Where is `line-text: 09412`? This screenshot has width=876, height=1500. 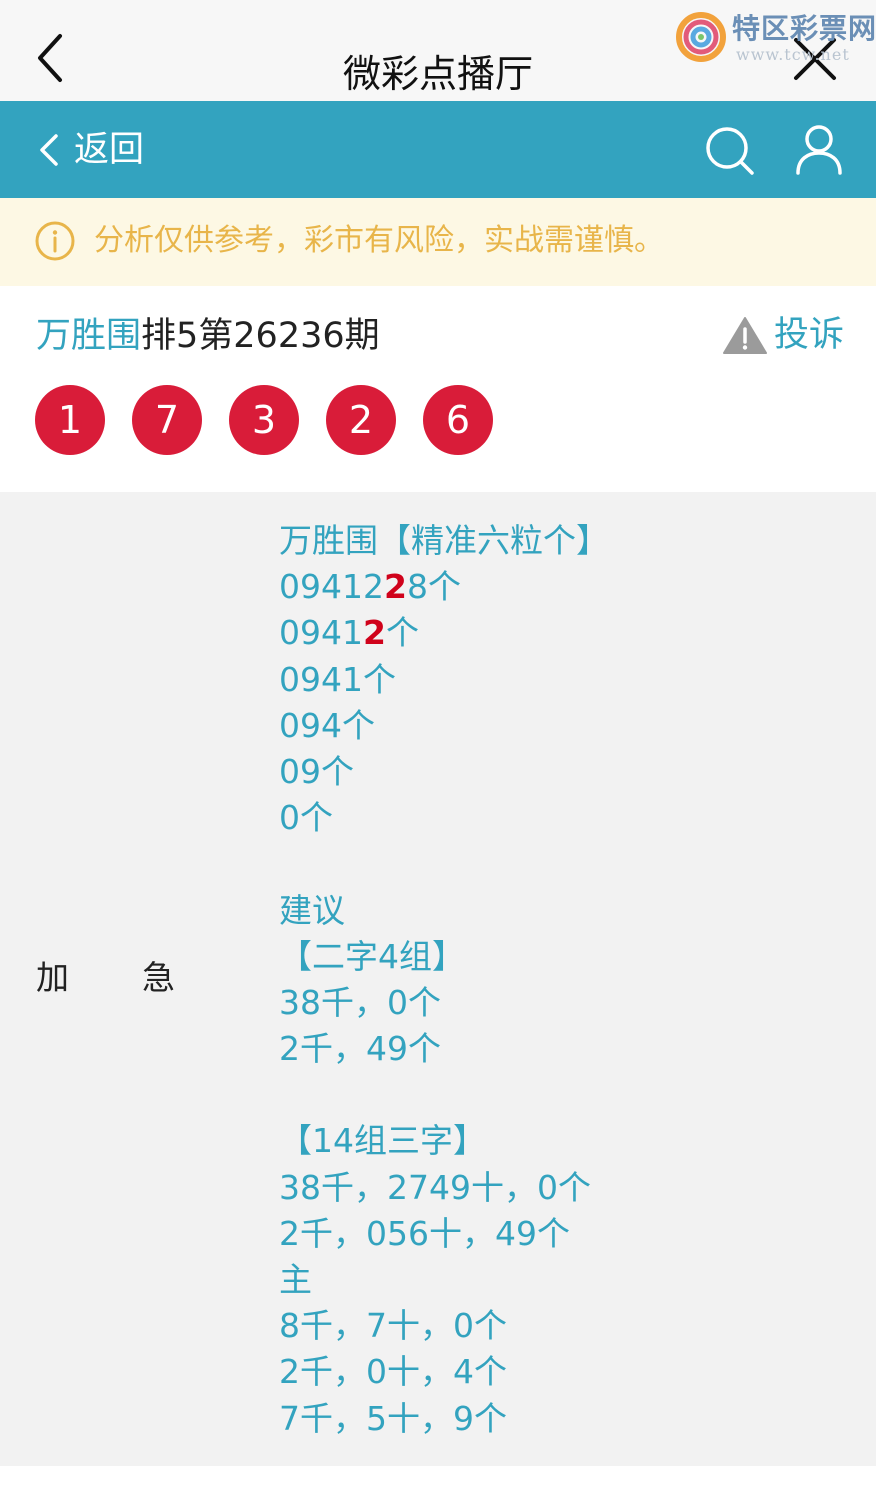
line-text: 09412 is located at coordinates (331, 587).